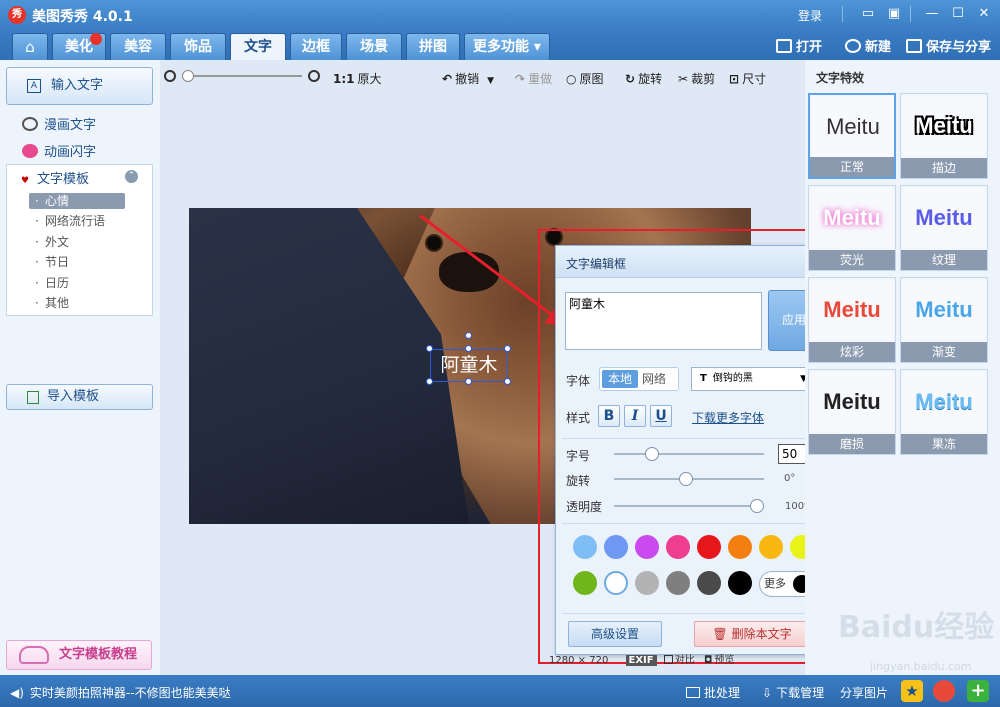  I want to click on resize-button: ⊡ 尺寸, so click(747, 78).